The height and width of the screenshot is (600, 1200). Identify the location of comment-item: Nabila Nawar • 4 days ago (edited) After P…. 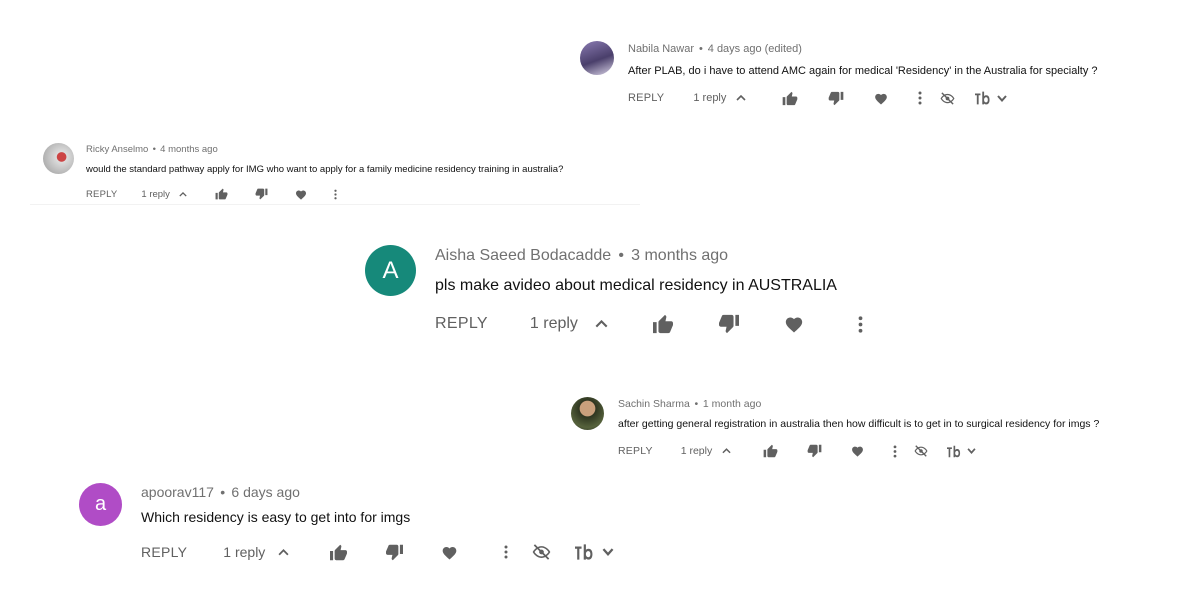
(839, 73).